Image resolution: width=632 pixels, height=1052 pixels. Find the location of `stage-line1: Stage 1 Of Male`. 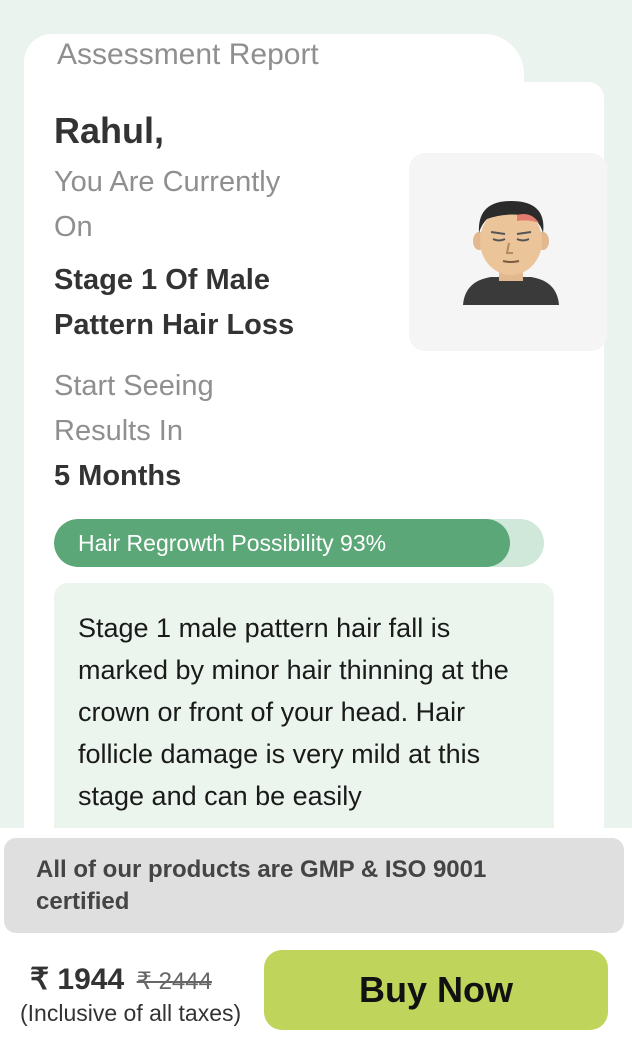

stage-line1: Stage 1 Of Male is located at coordinates (162, 280).